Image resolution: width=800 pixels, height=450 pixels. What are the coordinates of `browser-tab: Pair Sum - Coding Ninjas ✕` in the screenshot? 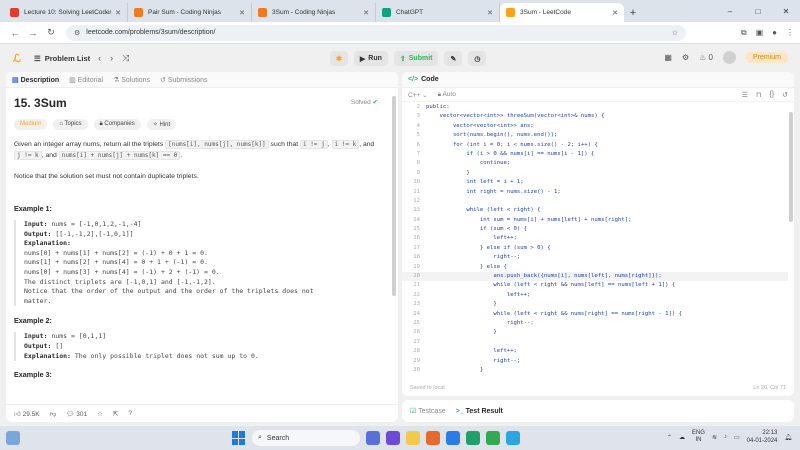 It's located at (190, 12).